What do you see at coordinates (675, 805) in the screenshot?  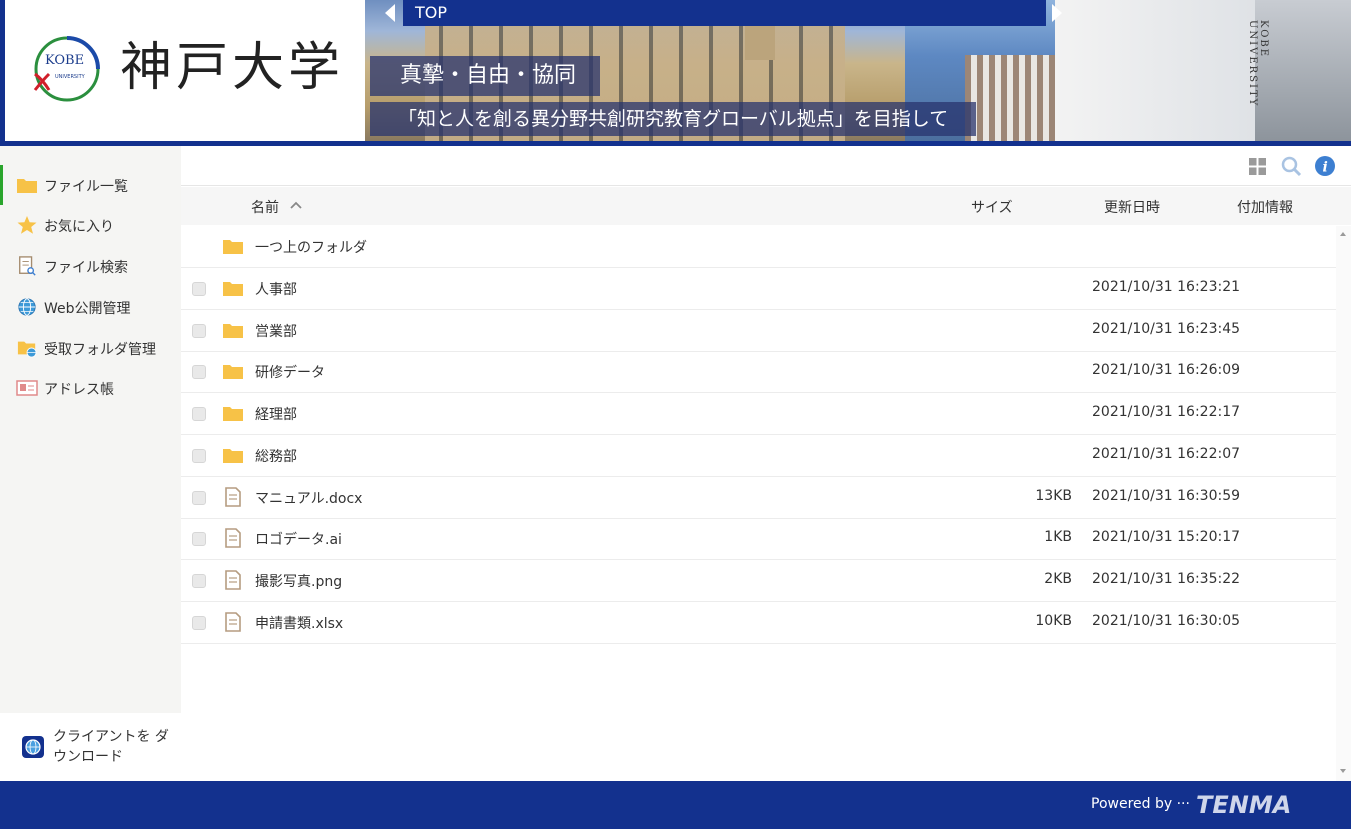 I see `footer: Powered by ··· TENMA` at bounding box center [675, 805].